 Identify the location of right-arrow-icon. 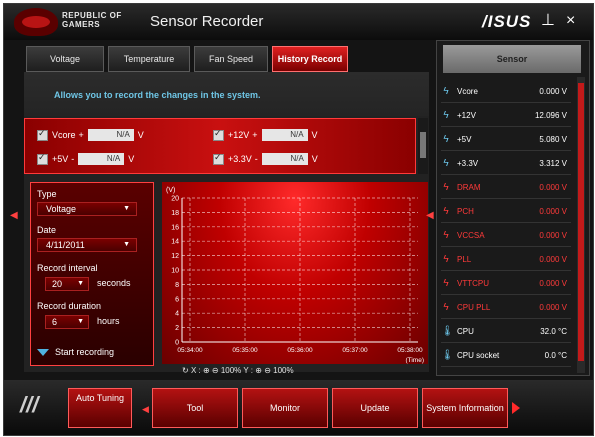
(516, 408).